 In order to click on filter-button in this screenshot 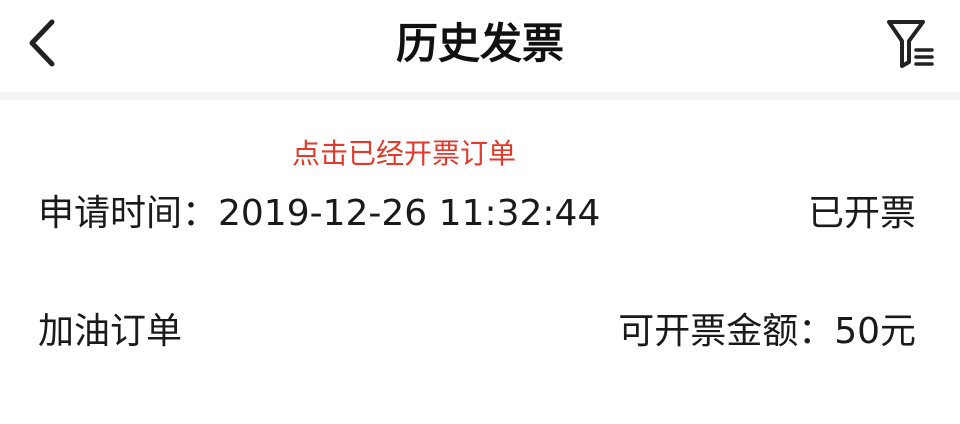, I will do `click(911, 43)`.